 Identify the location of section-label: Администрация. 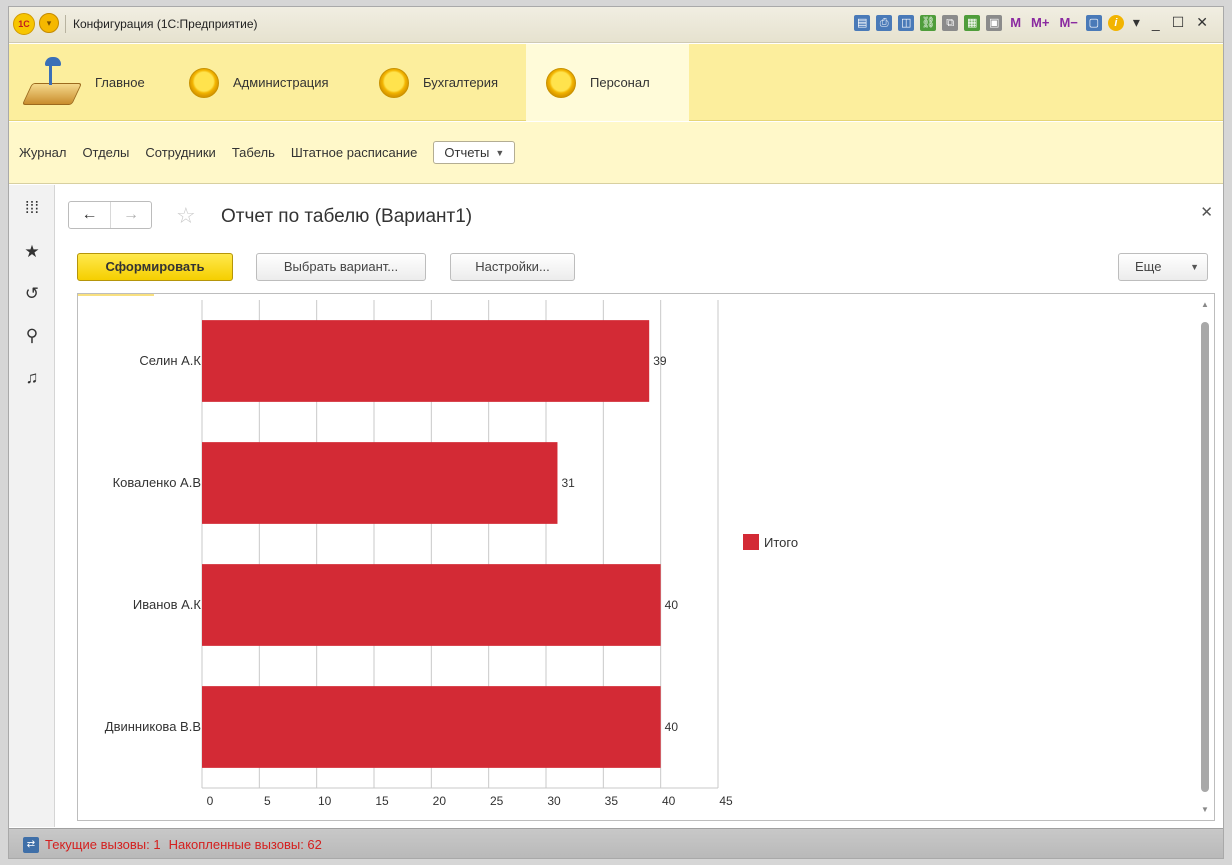
(281, 82).